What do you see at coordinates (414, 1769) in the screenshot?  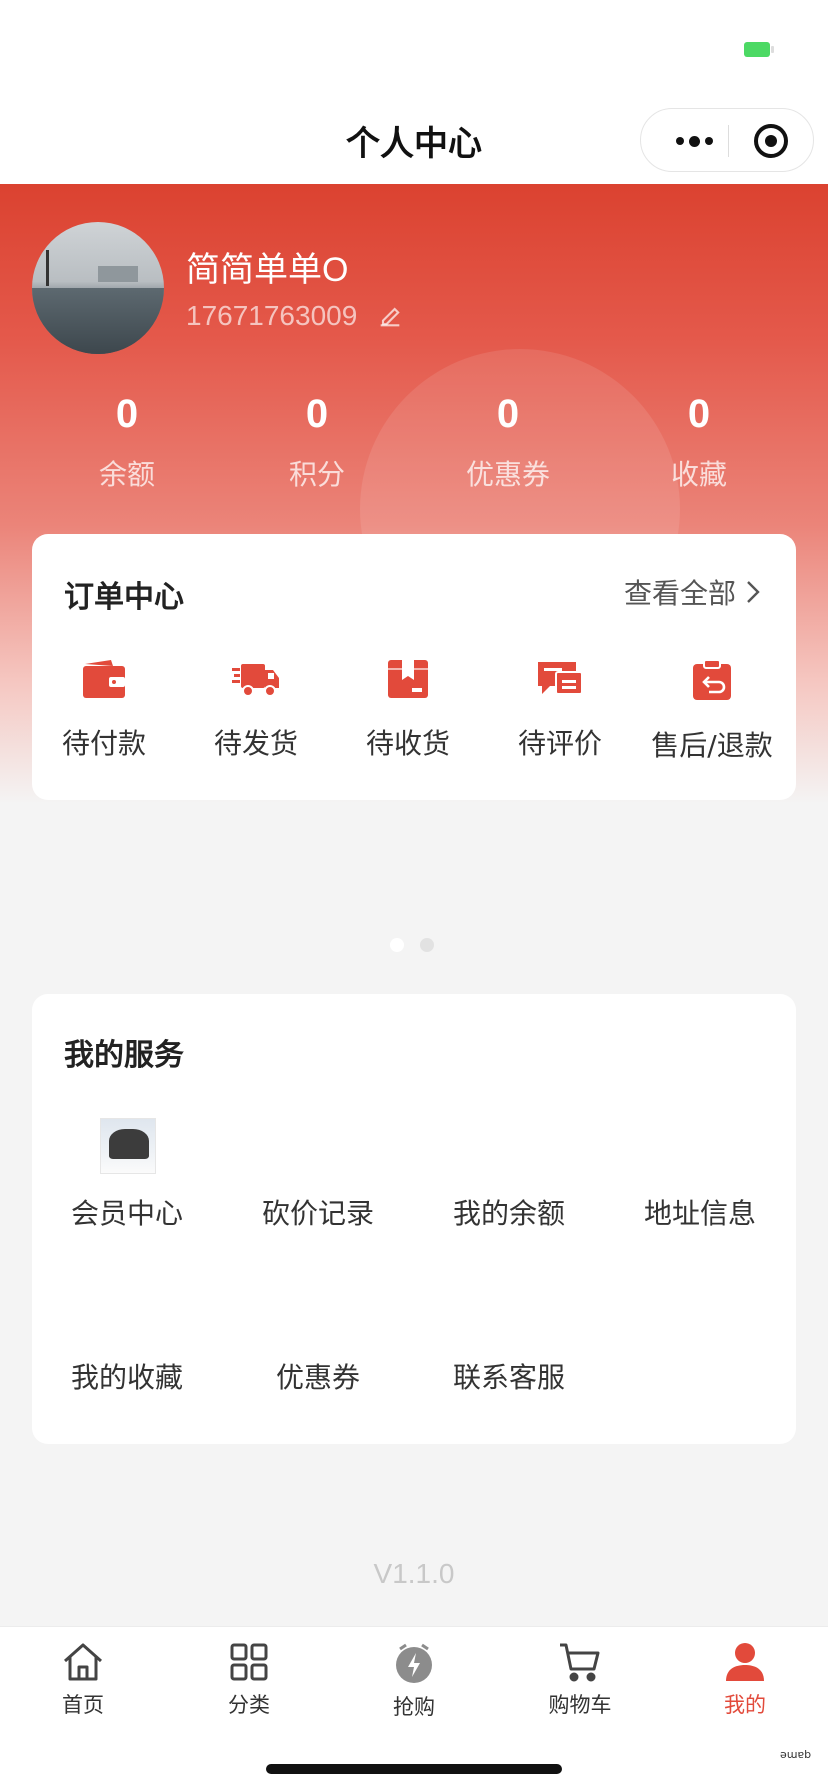 I see `home-indicator` at bounding box center [414, 1769].